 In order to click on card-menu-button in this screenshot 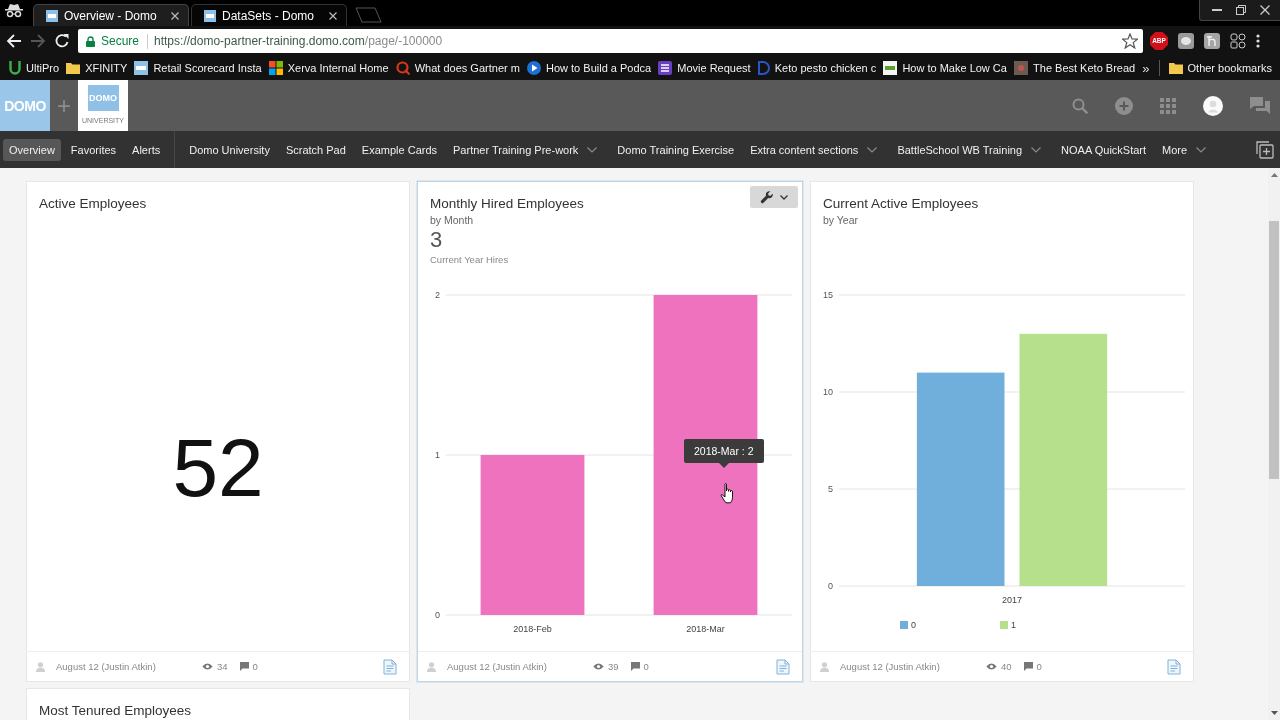, I will do `click(774, 197)`.